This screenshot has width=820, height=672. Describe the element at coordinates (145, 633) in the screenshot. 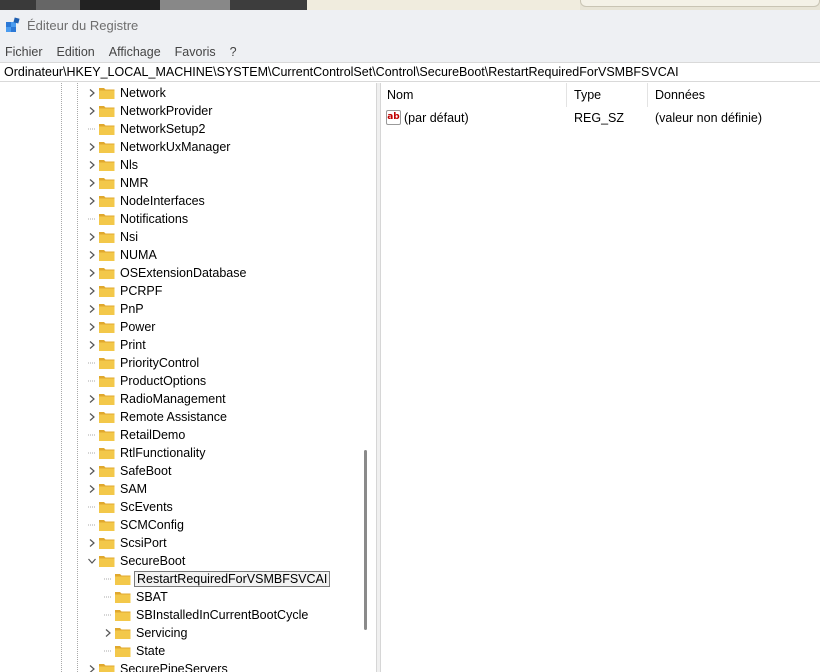

I see `tree-item: Servicing` at that location.